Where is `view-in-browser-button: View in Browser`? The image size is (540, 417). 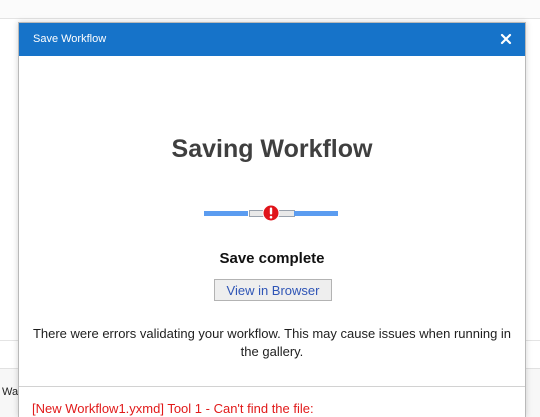
view-in-browser-button: View in Browser is located at coordinates (273, 290).